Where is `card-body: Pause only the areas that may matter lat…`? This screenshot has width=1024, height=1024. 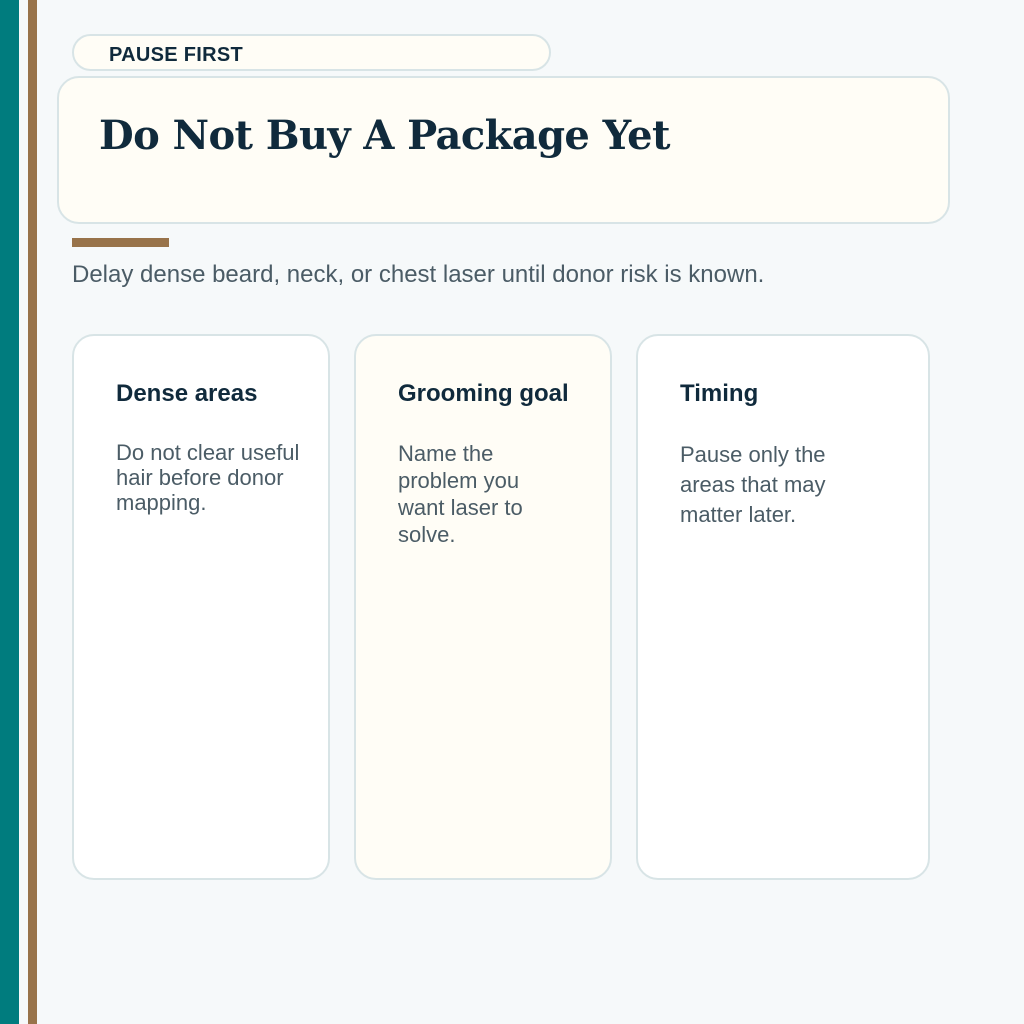 card-body: Pause only the areas that may matter lat… is located at coordinates (753, 484).